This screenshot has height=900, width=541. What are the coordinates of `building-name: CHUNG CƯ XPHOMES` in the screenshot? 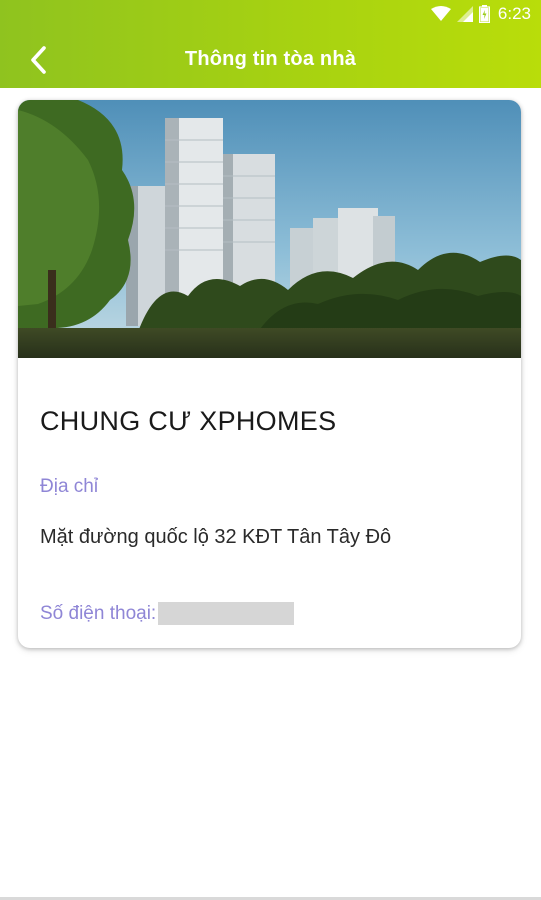 It's located at (188, 421).